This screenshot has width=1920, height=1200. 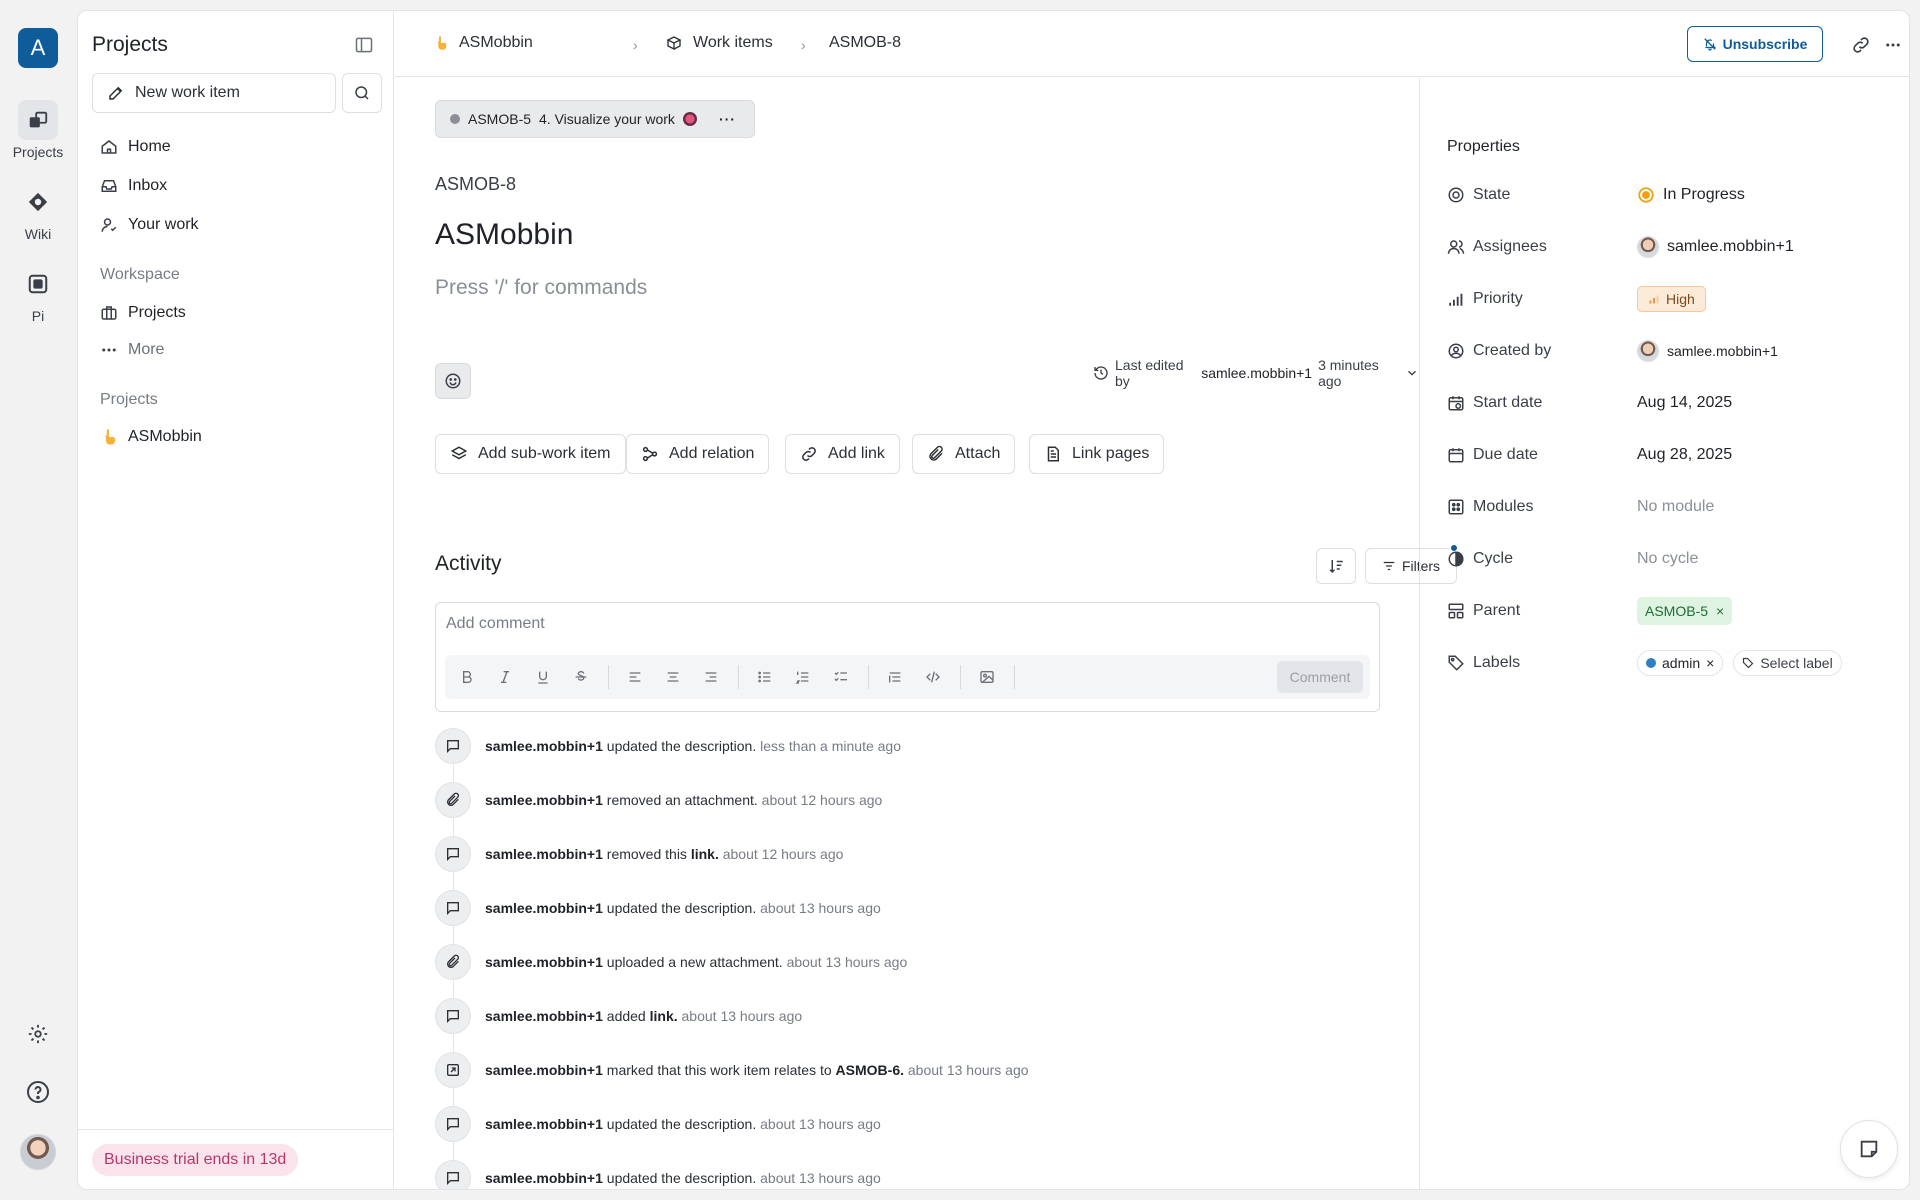 What do you see at coordinates (1684, 455) in the screenshot?
I see `due-date-picker: Aug 28, 2025` at bounding box center [1684, 455].